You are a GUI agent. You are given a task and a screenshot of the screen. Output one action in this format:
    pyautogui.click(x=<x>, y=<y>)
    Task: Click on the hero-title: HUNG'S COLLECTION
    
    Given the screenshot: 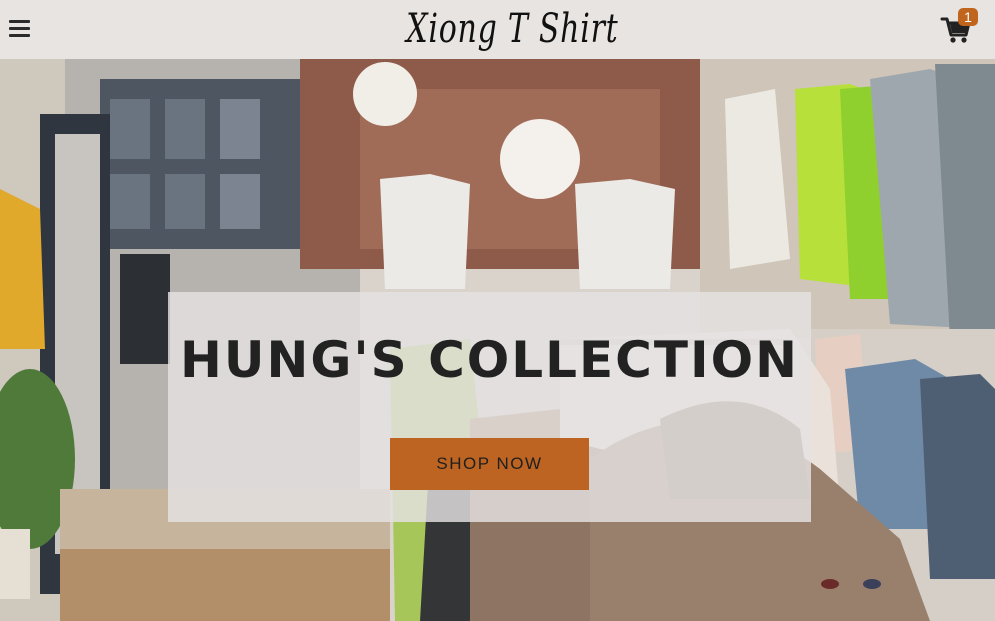 What is the action you would take?
    pyautogui.click(x=489, y=360)
    